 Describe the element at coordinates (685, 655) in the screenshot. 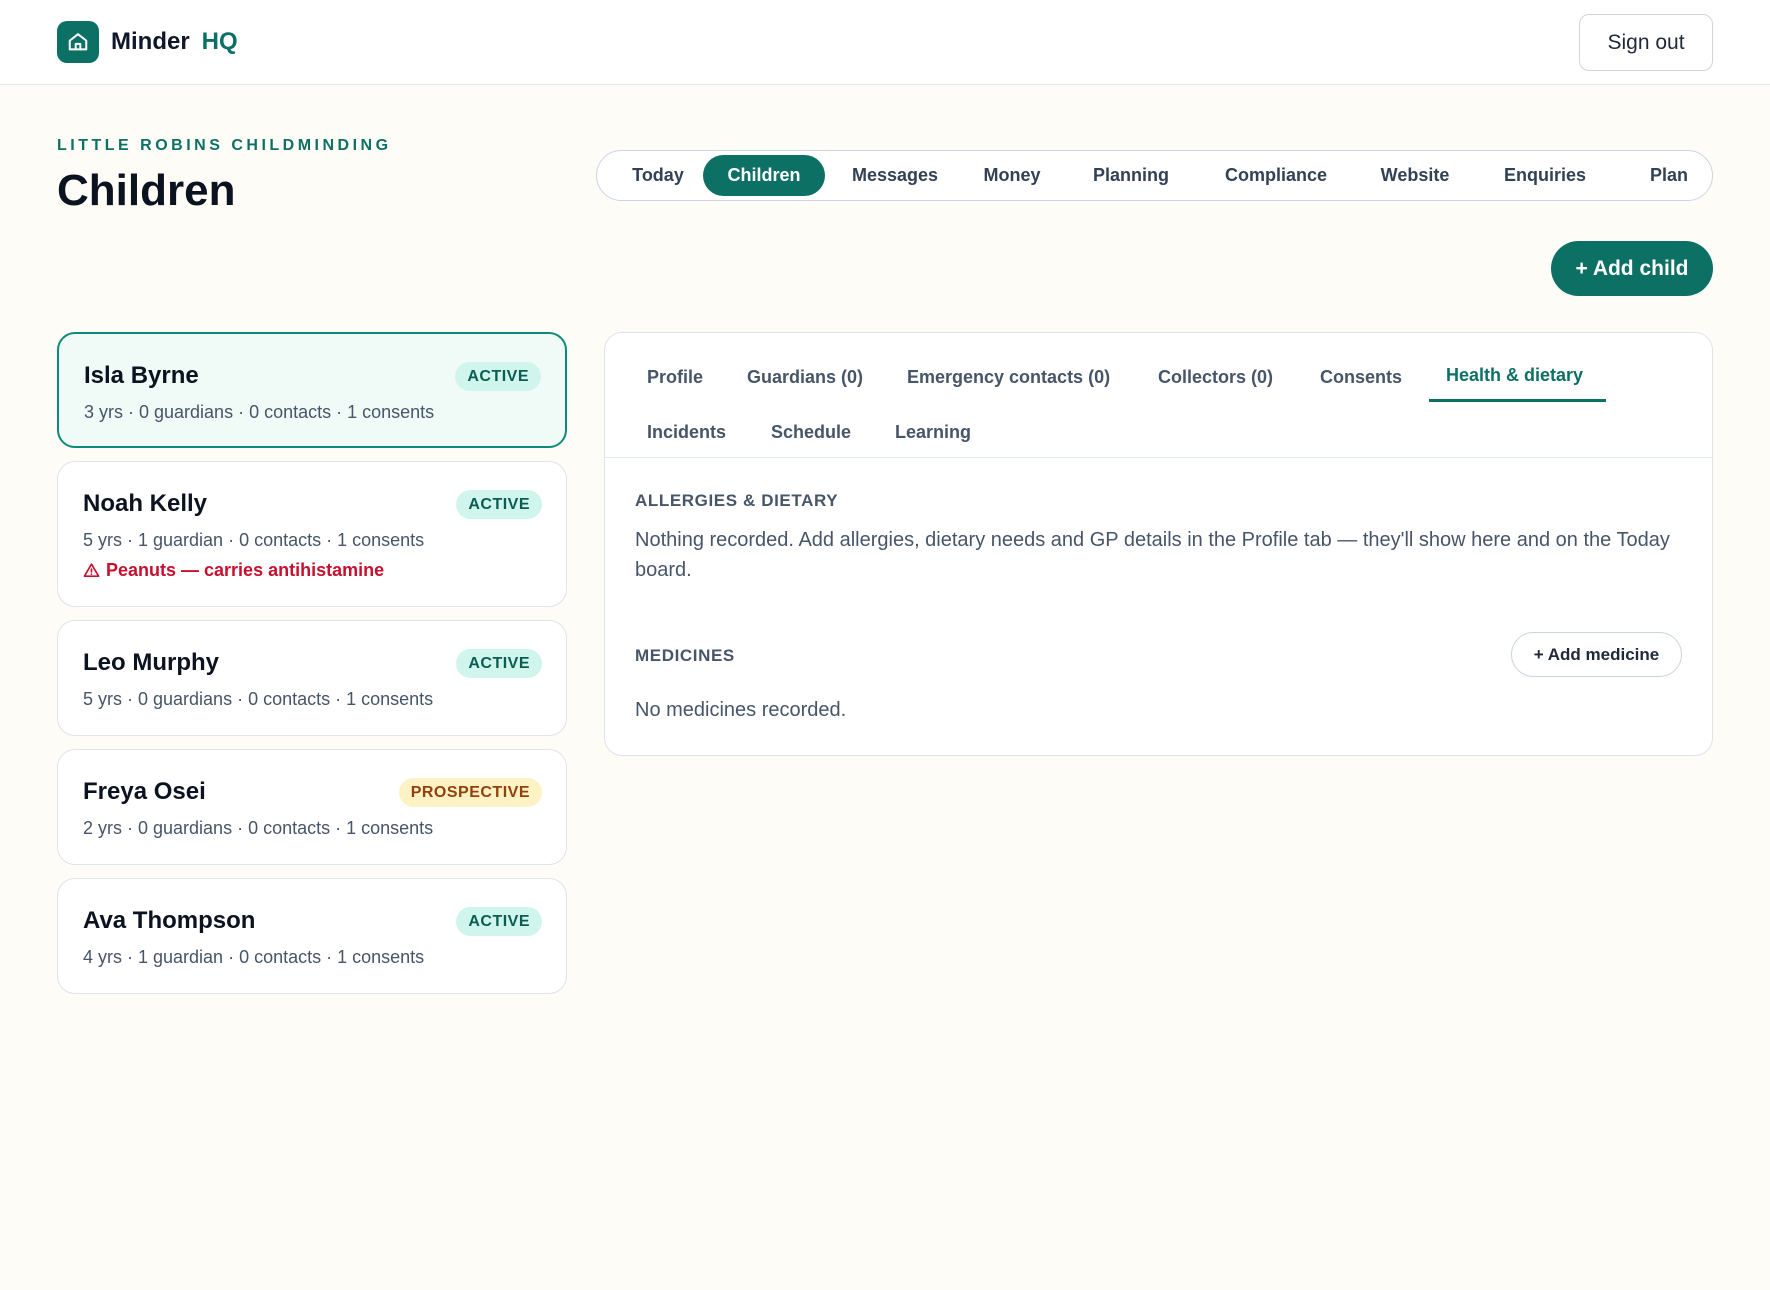

I see `medicines-heading: MEDICINES` at that location.